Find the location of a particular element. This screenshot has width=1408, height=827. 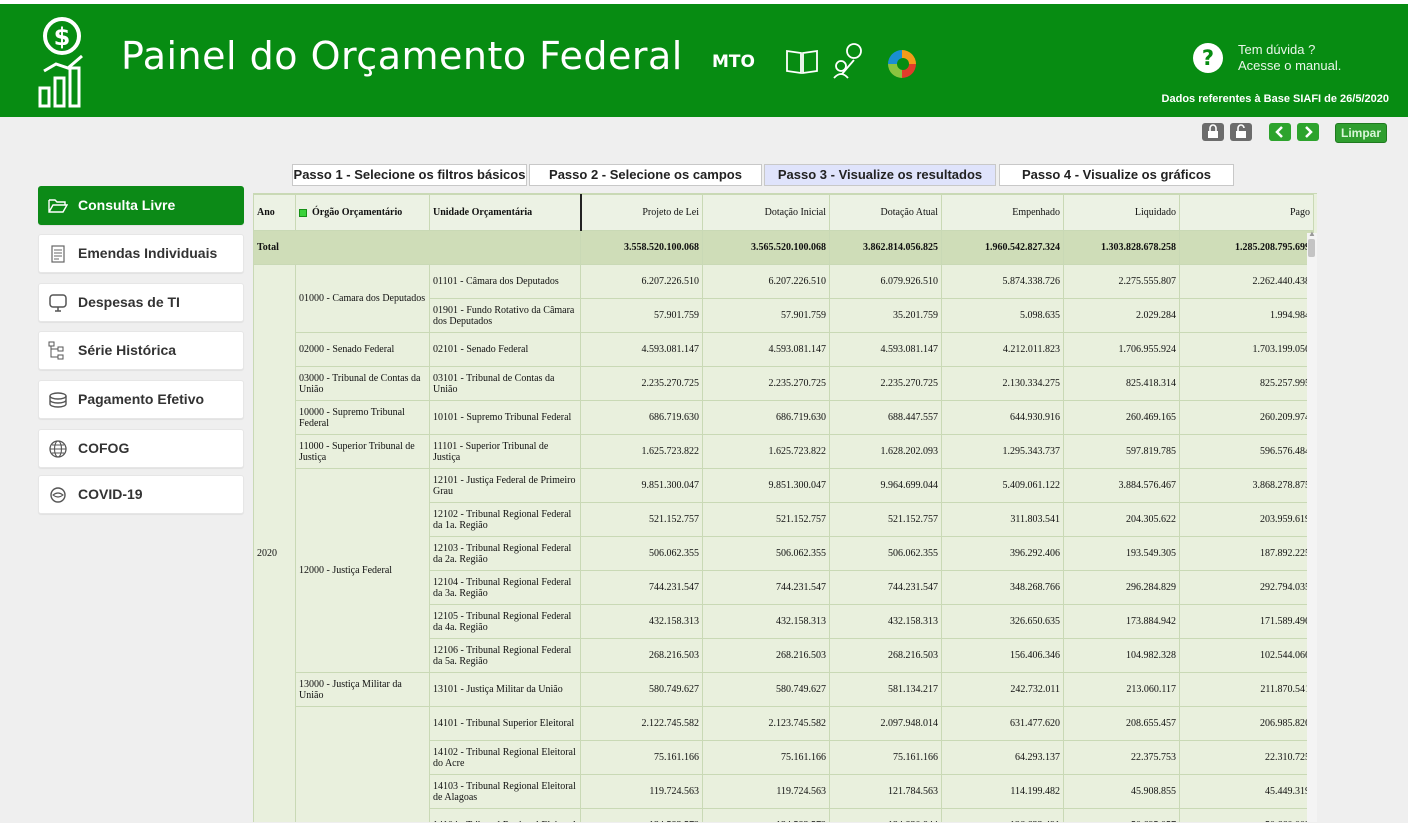

dotacao-atual-cell: 9.964.699.044 is located at coordinates (885, 485).